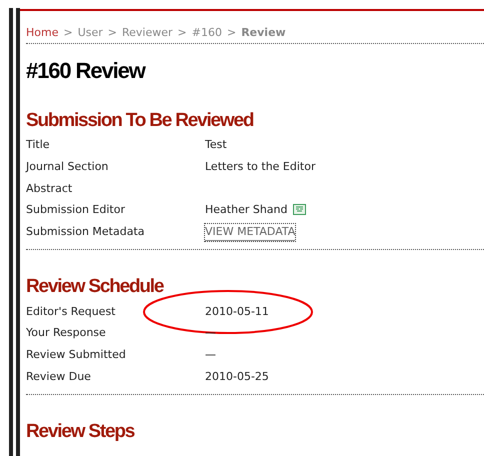  Describe the element at coordinates (263, 32) in the screenshot. I see `breadcrumb-link: Review` at that location.